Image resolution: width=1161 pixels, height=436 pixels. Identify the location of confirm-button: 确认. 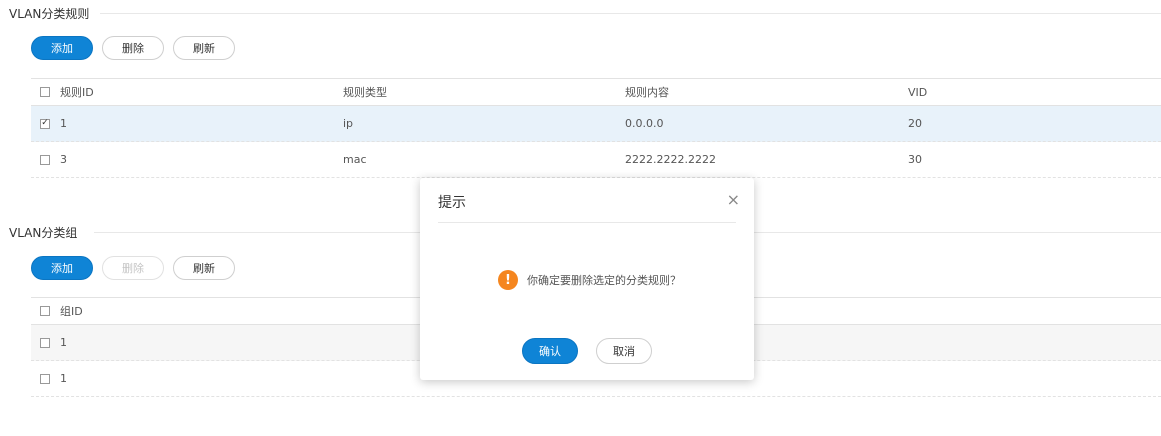
(550, 351).